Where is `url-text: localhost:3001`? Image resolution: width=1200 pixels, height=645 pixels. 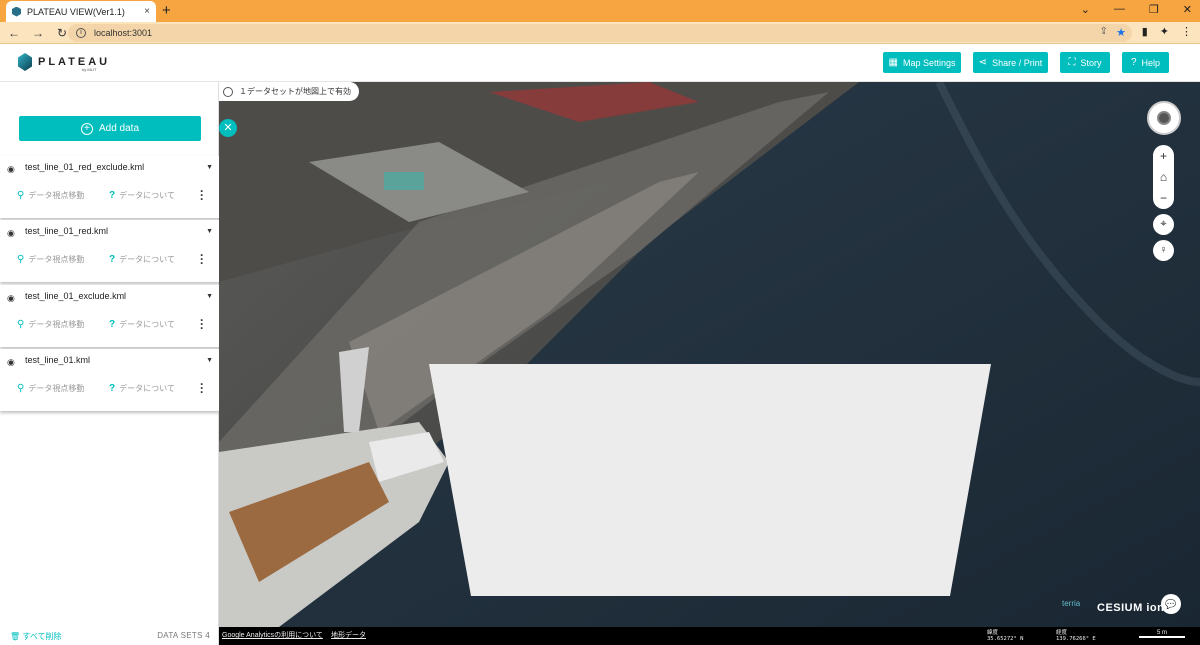 url-text: localhost:3001 is located at coordinates (123, 33).